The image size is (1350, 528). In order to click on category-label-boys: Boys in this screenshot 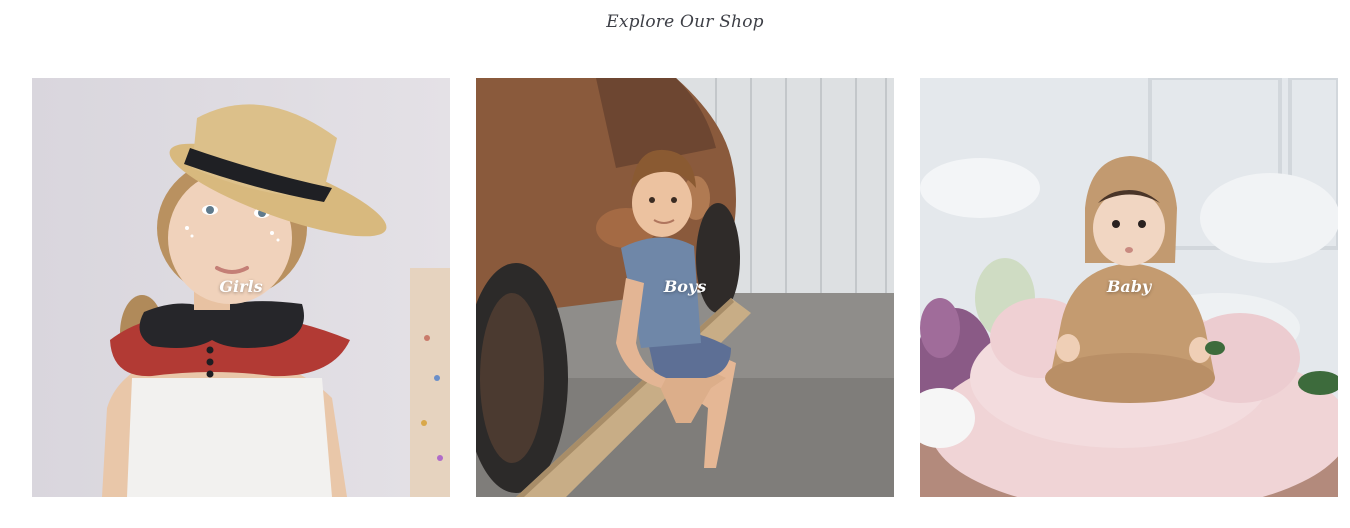, I will do `click(685, 286)`.